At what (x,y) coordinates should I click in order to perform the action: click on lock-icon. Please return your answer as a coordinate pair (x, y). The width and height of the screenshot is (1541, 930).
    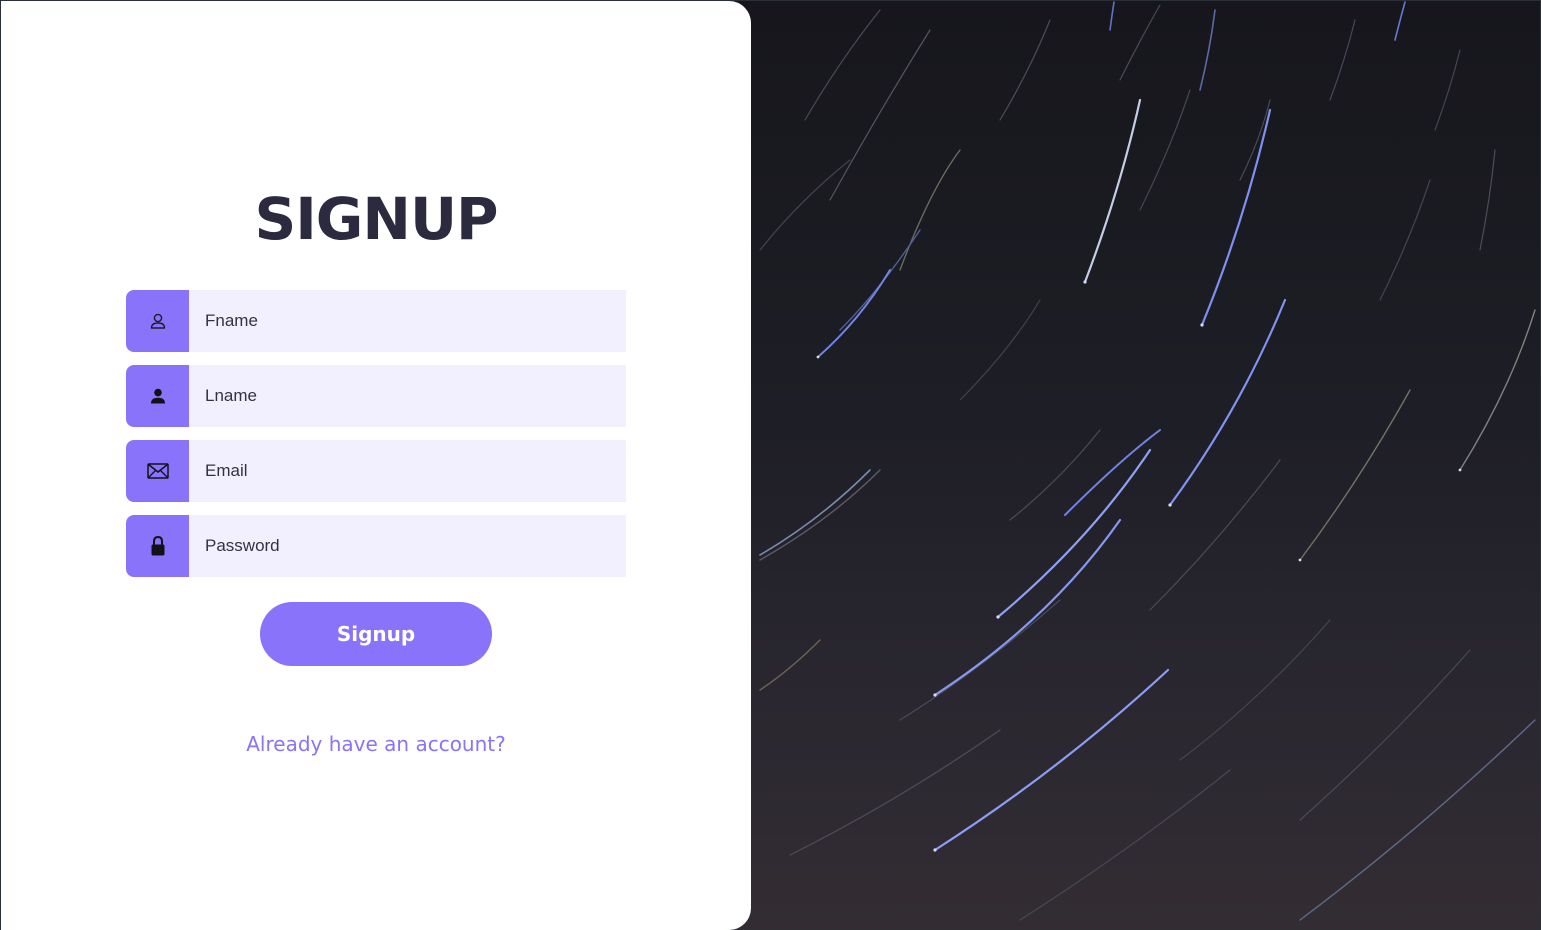
    Looking at the image, I should click on (157, 546).